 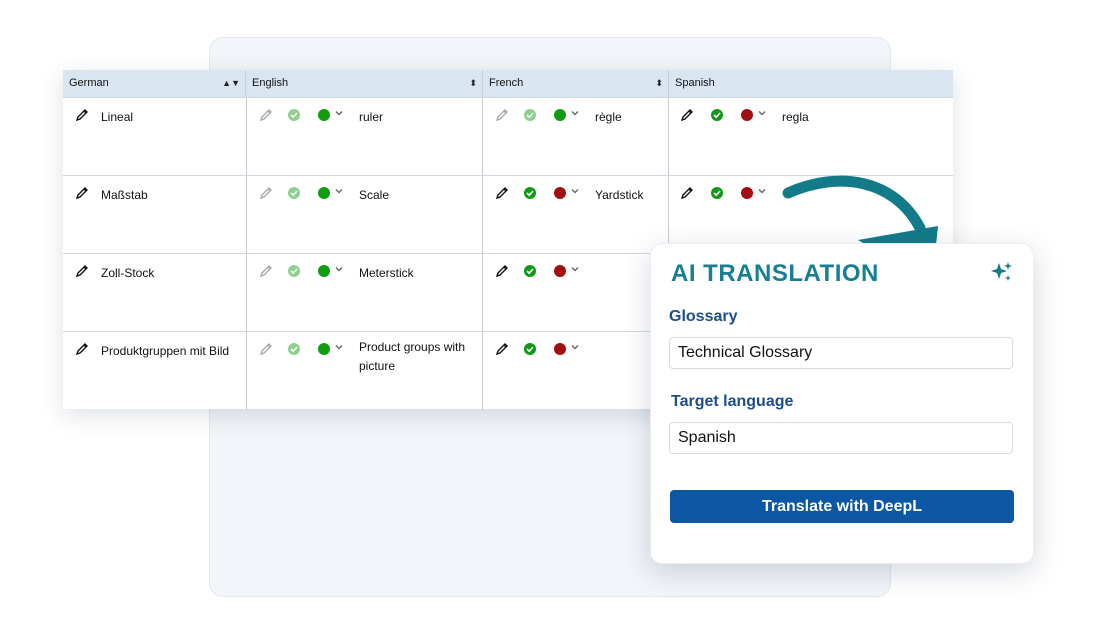 I want to click on cell-english: Scale, so click(x=365, y=215).